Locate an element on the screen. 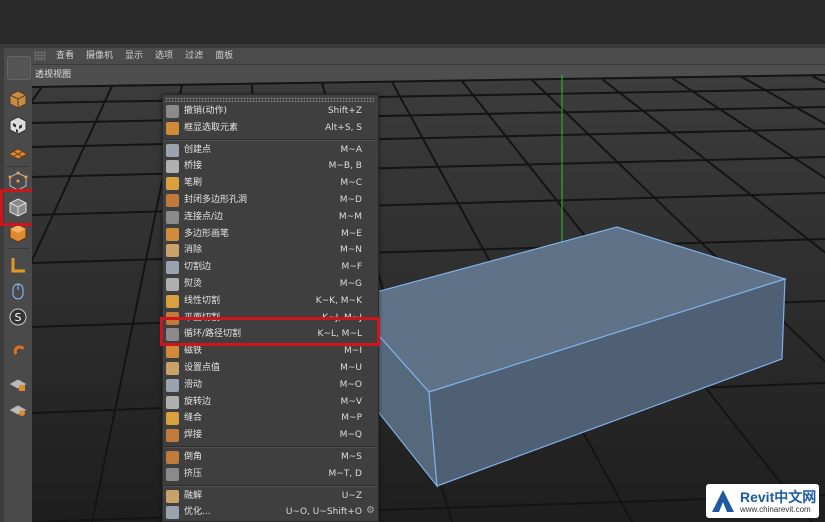 The height and width of the screenshot is (522, 825). menu-item-label: 切割边 is located at coordinates (198, 267).